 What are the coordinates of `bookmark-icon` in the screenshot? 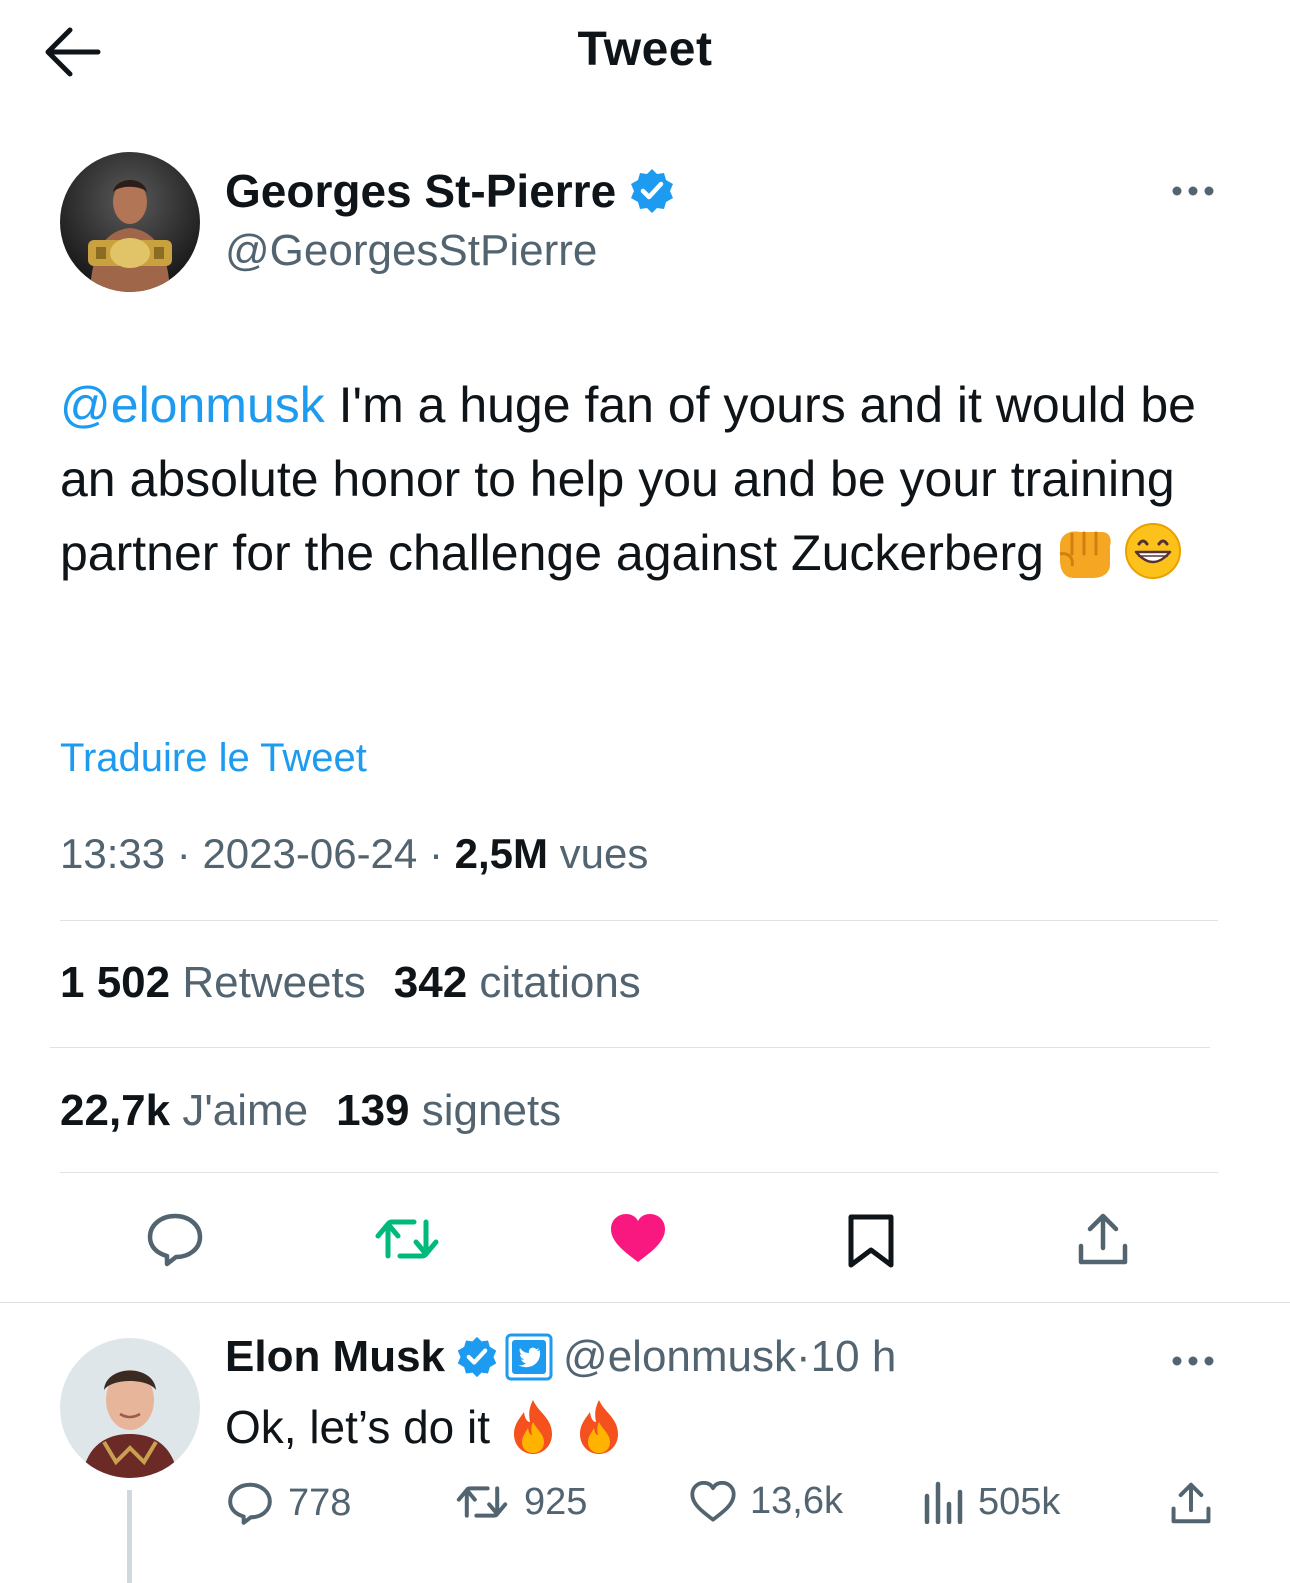 It's located at (871, 1241).